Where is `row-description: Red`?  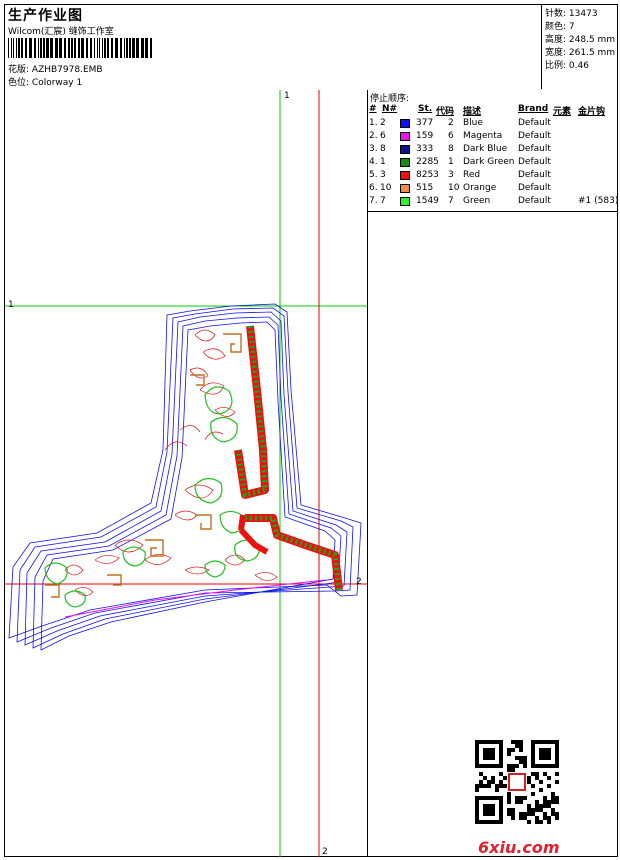 row-description: Red is located at coordinates (472, 175).